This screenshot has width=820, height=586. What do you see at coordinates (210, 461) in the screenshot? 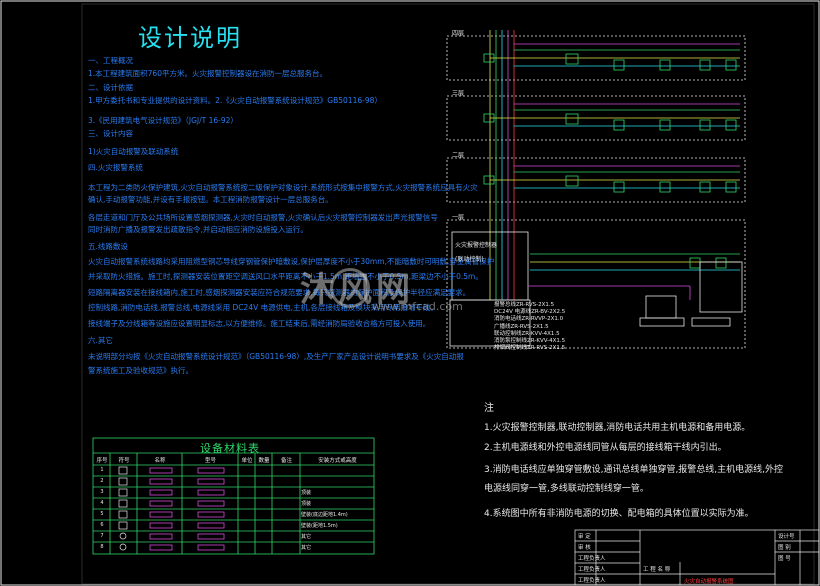
I see `materials-header-cell: 型号` at bounding box center [210, 461].